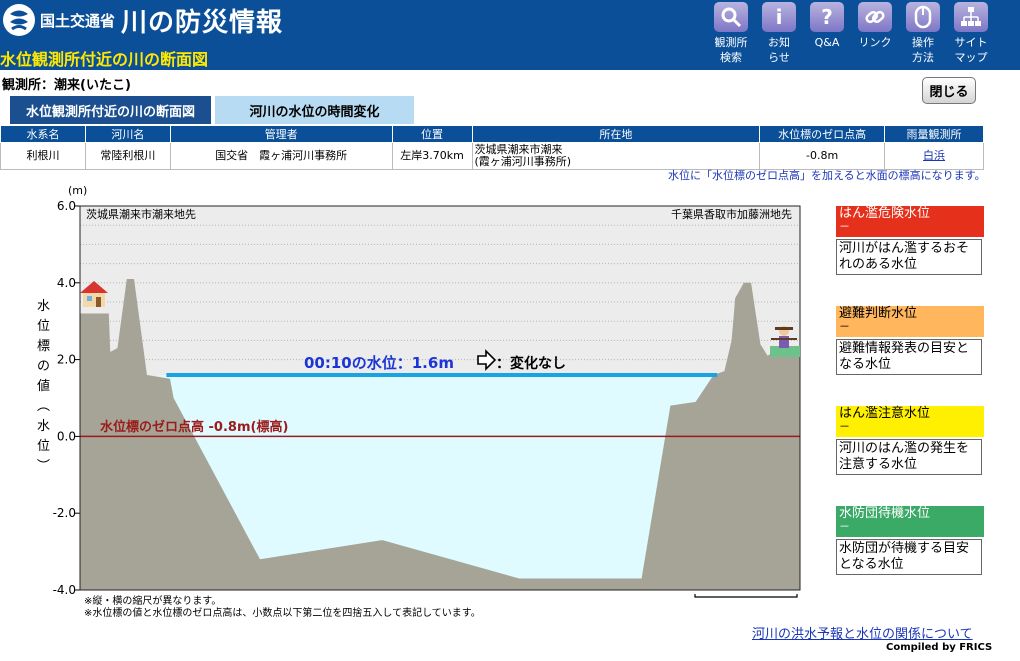 The height and width of the screenshot is (661, 1020). I want to click on legend-description: 河川のはん濫の発生を注意する水位, so click(909, 457).